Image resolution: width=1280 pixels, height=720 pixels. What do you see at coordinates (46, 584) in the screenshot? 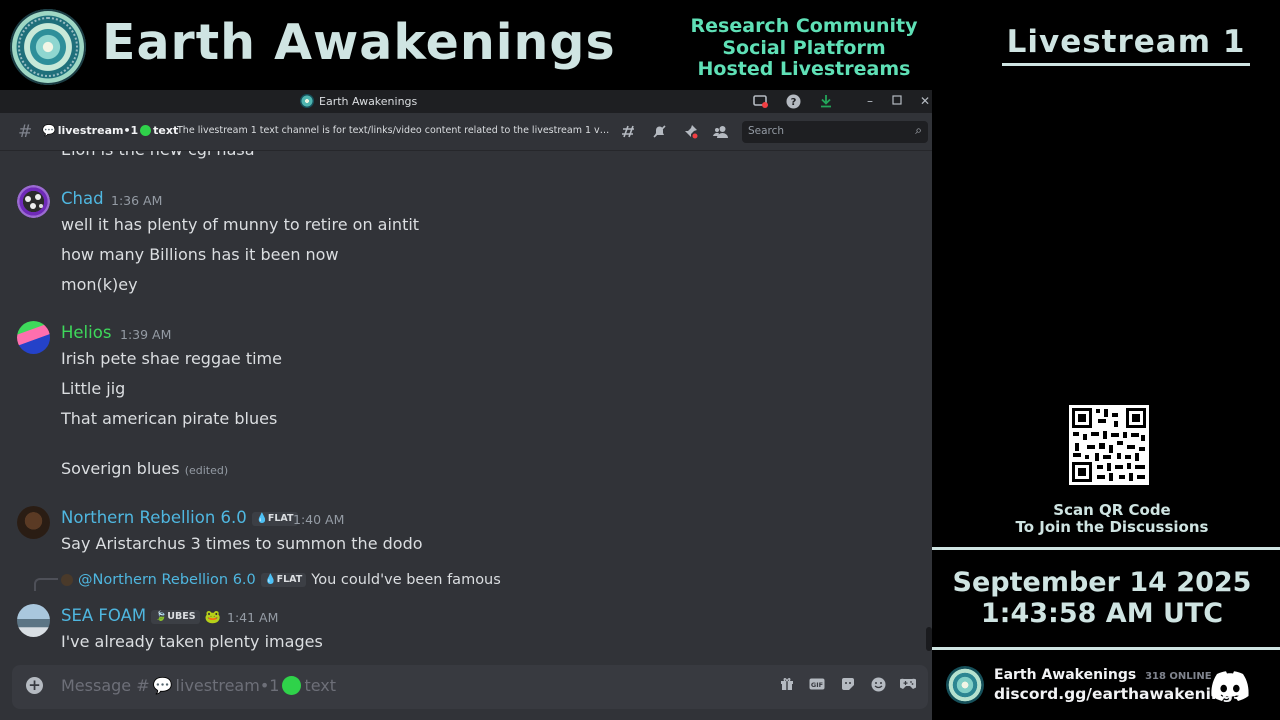
I see `reply-connector` at bounding box center [46, 584].